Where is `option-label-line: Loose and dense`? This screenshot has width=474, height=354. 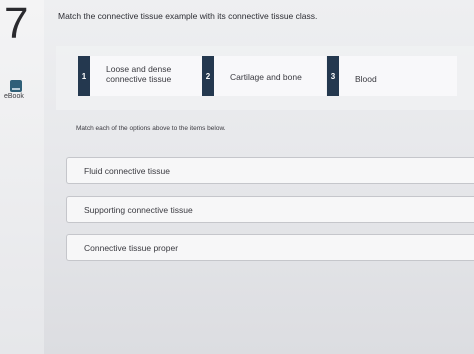 option-label-line: Loose and dense is located at coordinates (139, 69).